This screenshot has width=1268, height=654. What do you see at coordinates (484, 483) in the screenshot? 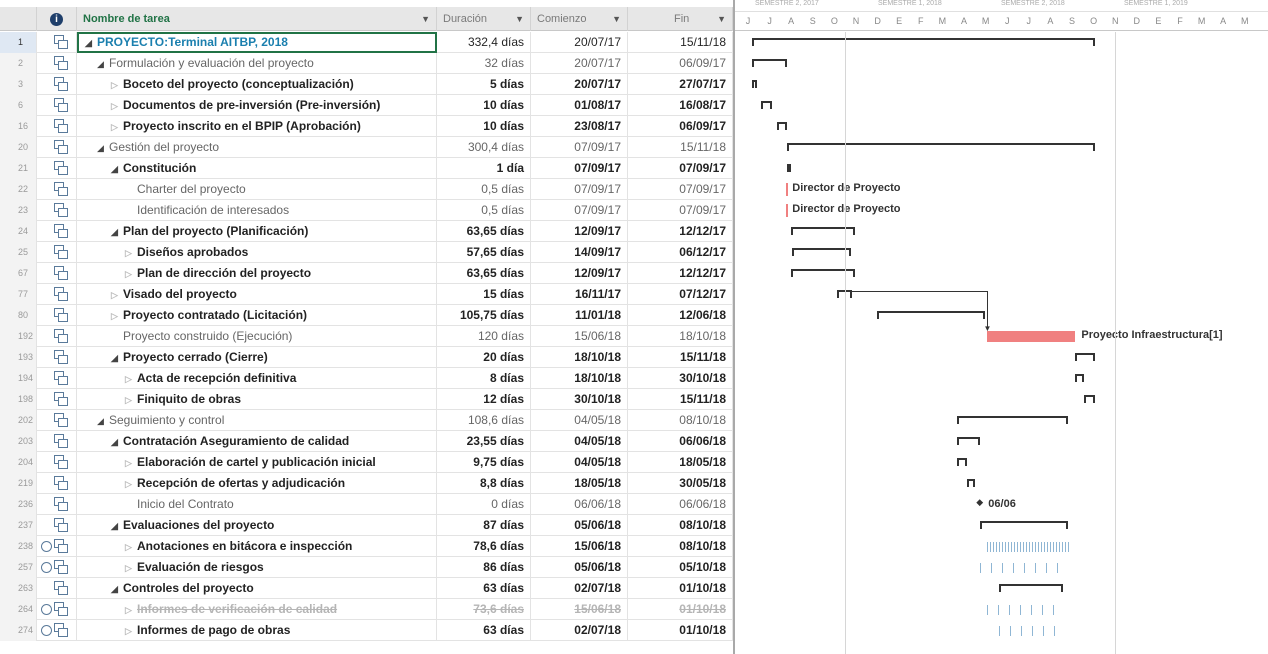
I see `task-duration: 8,8 días` at bounding box center [484, 483].